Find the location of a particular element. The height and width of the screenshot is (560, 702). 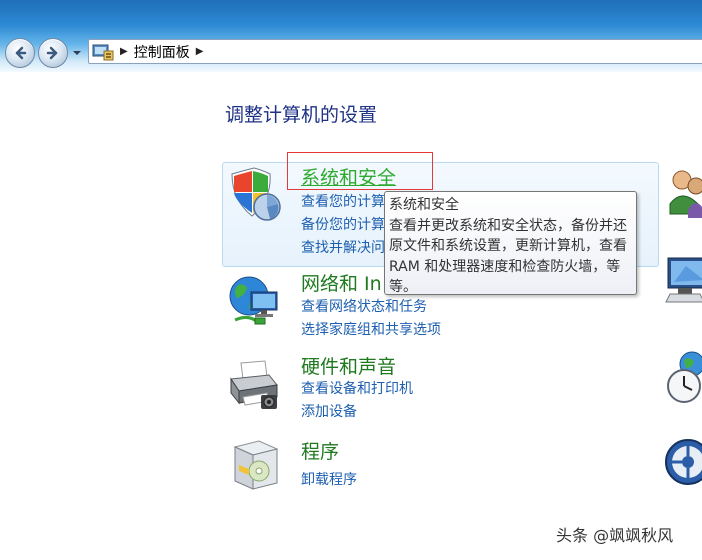

watermark-text: 头条 @飒飒秋风 is located at coordinates (615, 535).